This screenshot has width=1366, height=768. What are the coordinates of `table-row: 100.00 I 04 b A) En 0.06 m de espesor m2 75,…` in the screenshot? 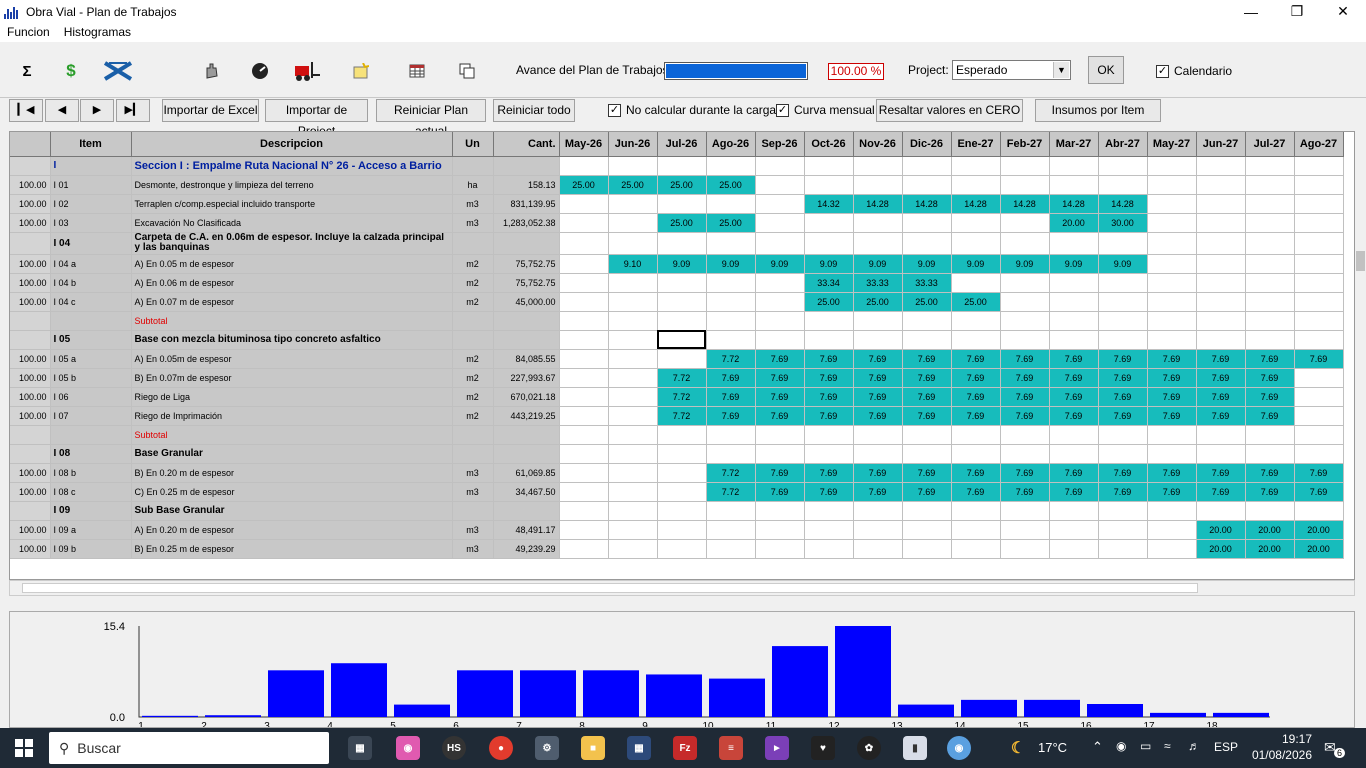 It's located at (677, 283).